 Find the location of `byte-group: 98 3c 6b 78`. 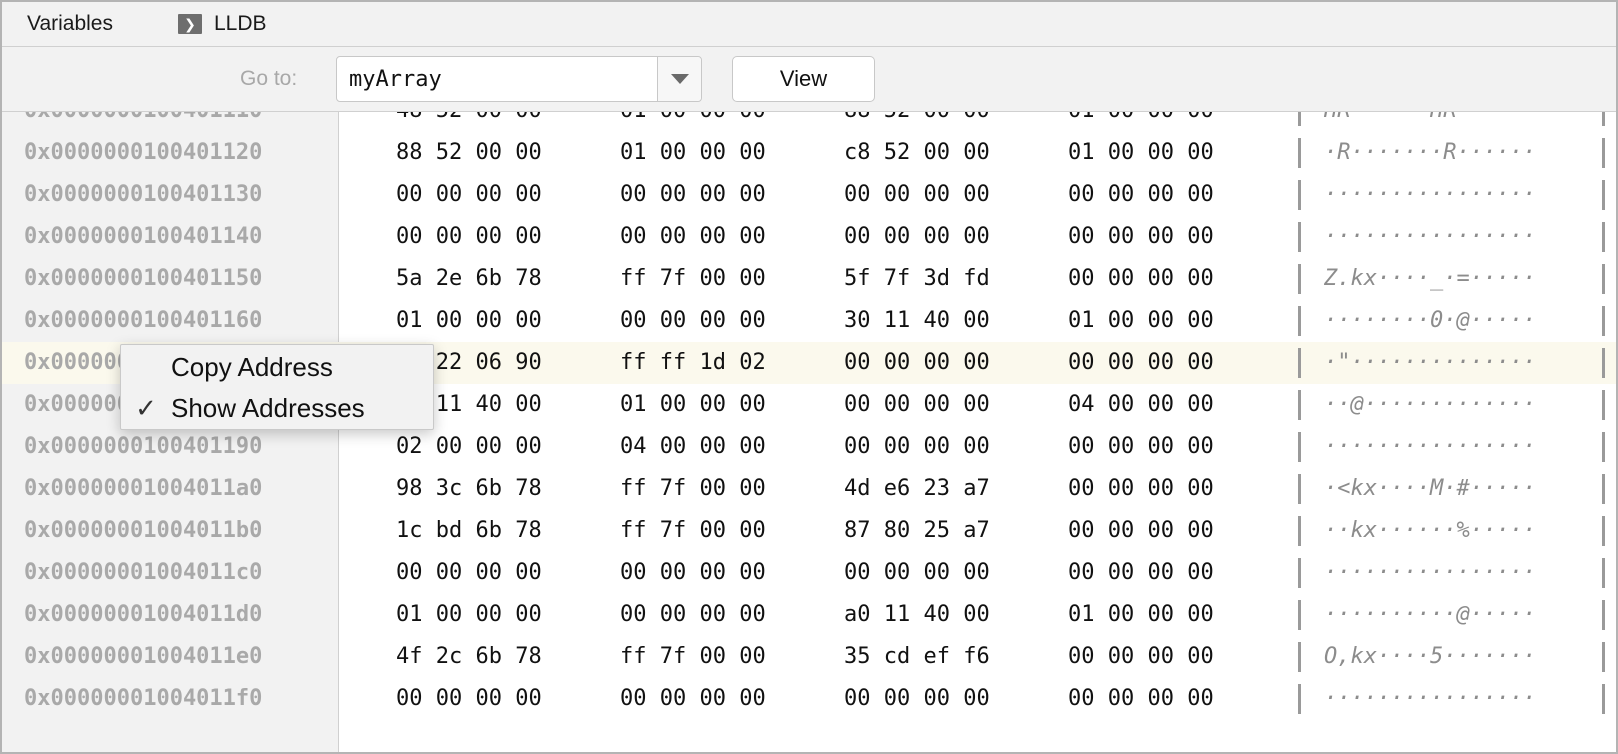

byte-group: 98 3c 6b 78 is located at coordinates (469, 488).